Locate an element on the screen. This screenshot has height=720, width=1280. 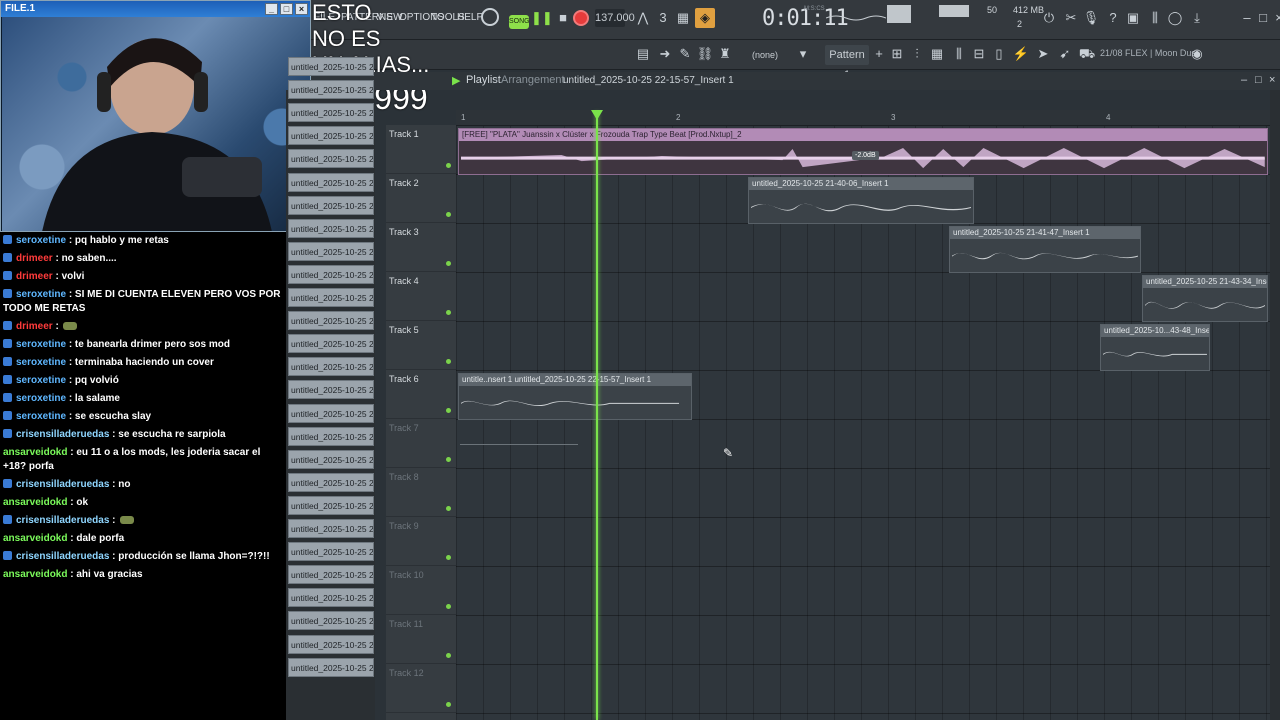
window-close-icon: × is located at coordinates (1274, 18).